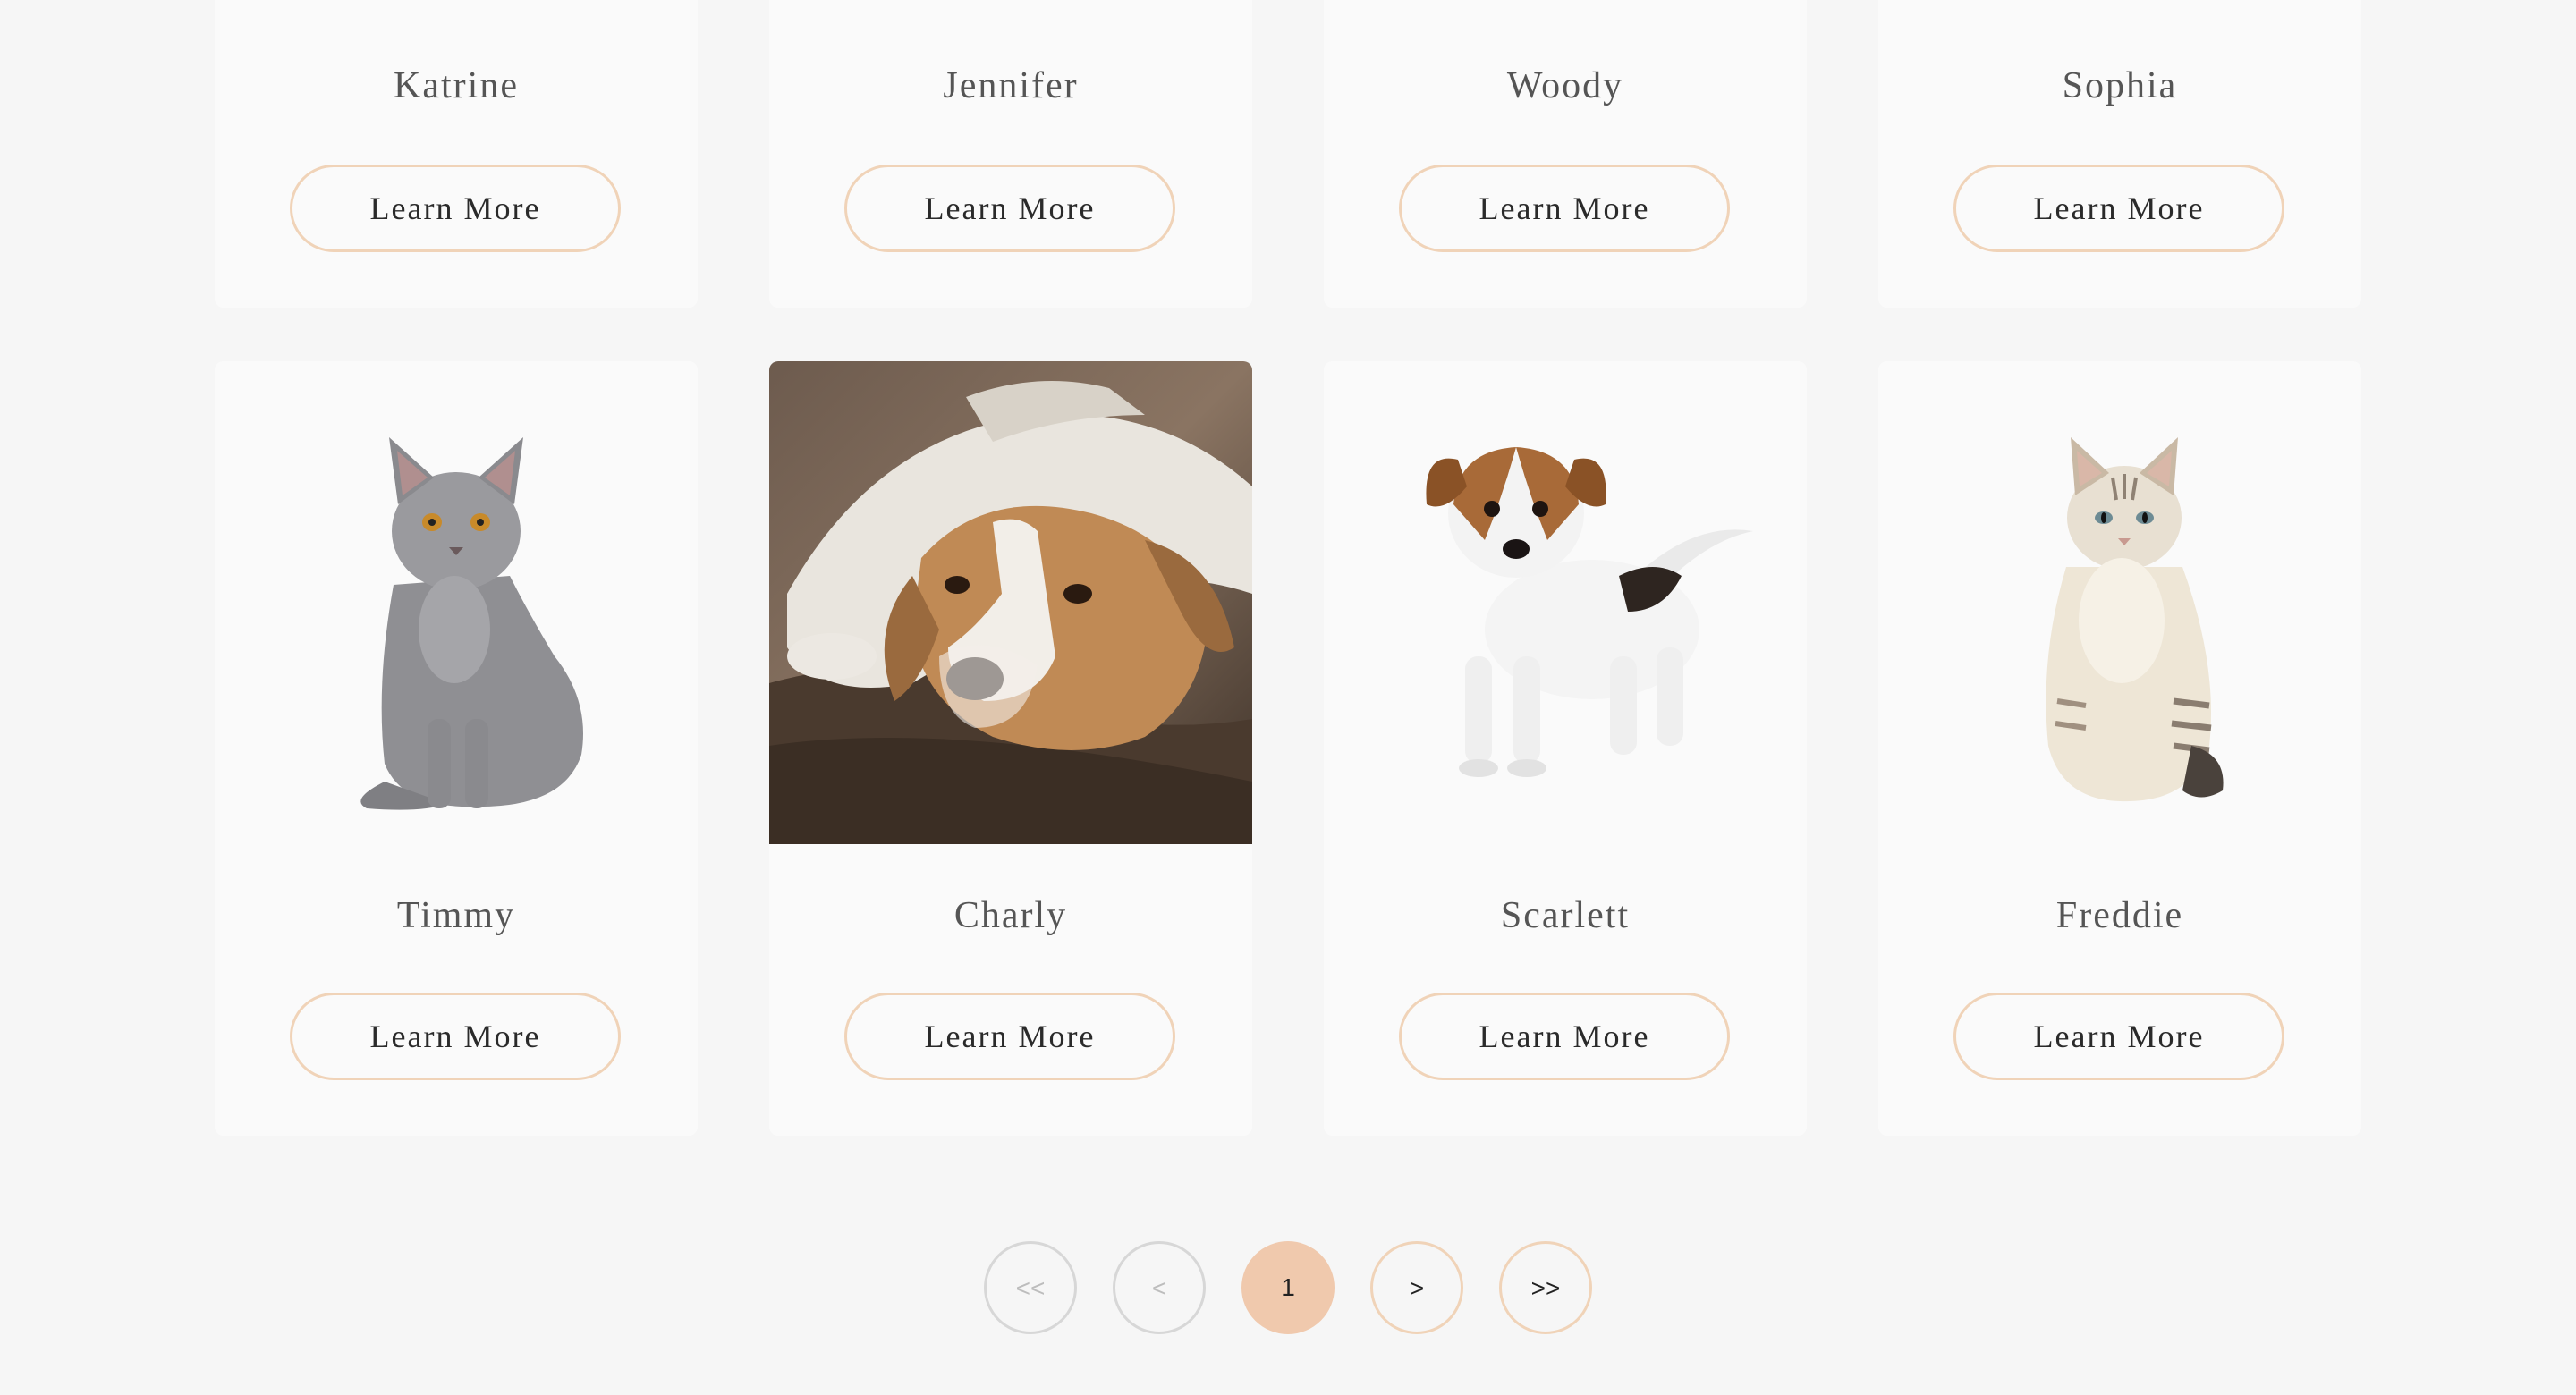 The width and height of the screenshot is (2576, 1395). I want to click on pet-card-scarlett: Scarlett Learn More, so click(1565, 748).